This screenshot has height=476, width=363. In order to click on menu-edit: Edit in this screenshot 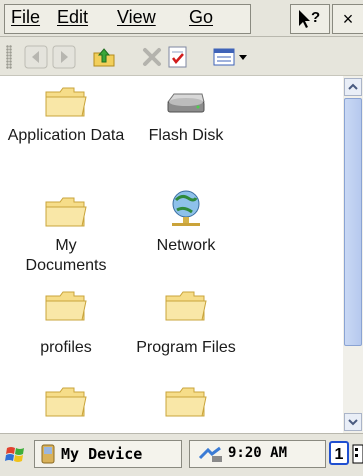, I will do `click(72, 17)`.